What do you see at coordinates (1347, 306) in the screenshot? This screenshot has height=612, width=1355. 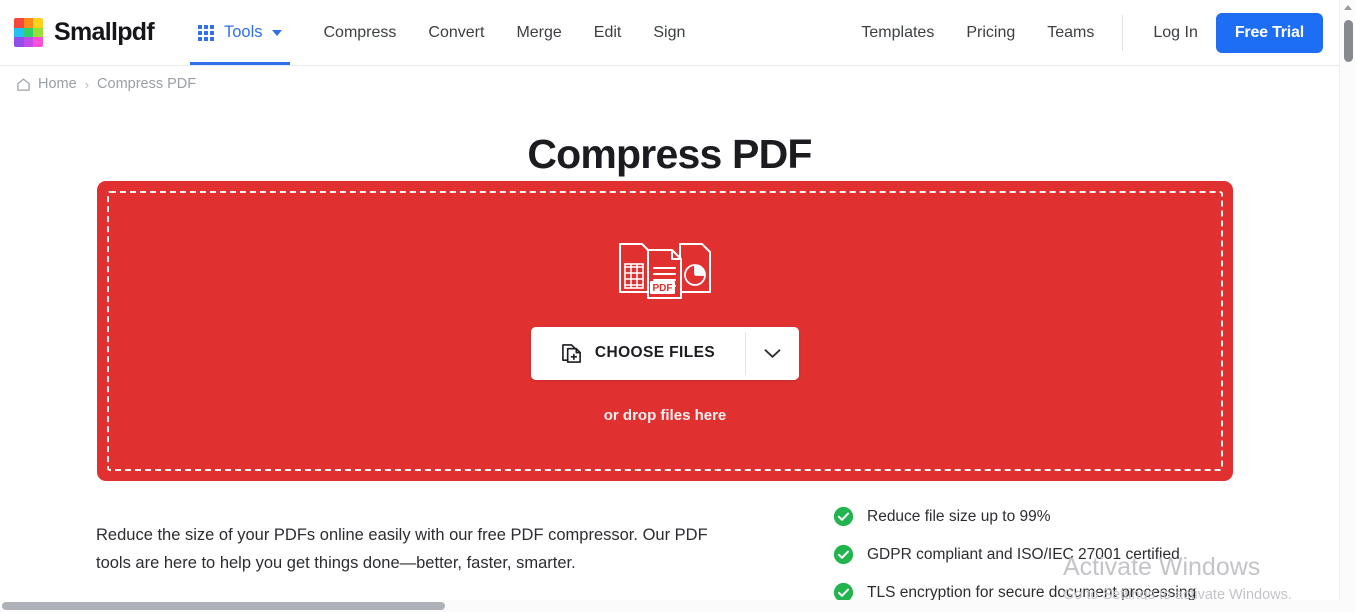 I see `vertical-scrollbar` at bounding box center [1347, 306].